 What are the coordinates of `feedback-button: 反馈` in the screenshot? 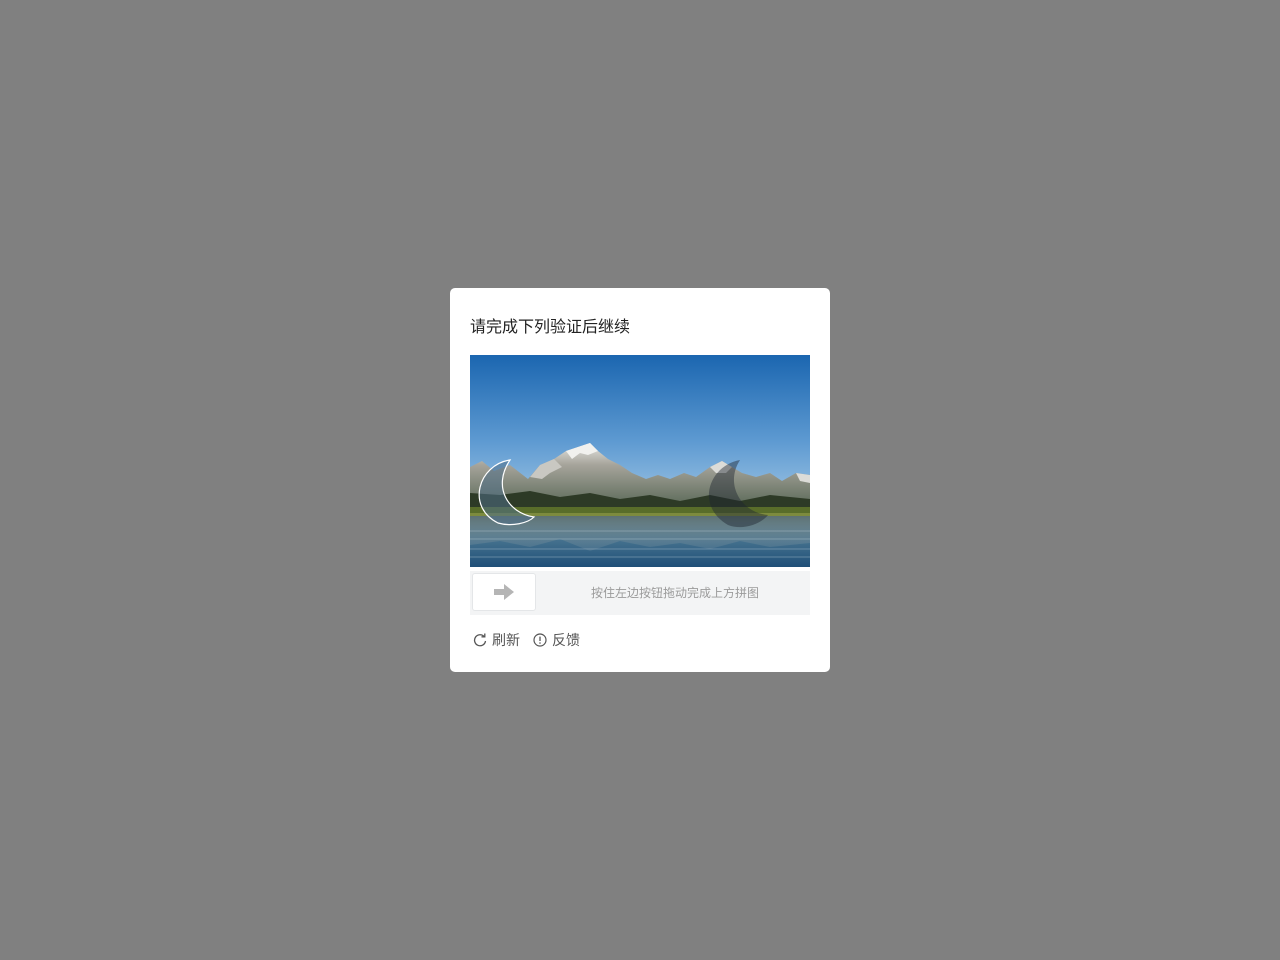 It's located at (556, 640).